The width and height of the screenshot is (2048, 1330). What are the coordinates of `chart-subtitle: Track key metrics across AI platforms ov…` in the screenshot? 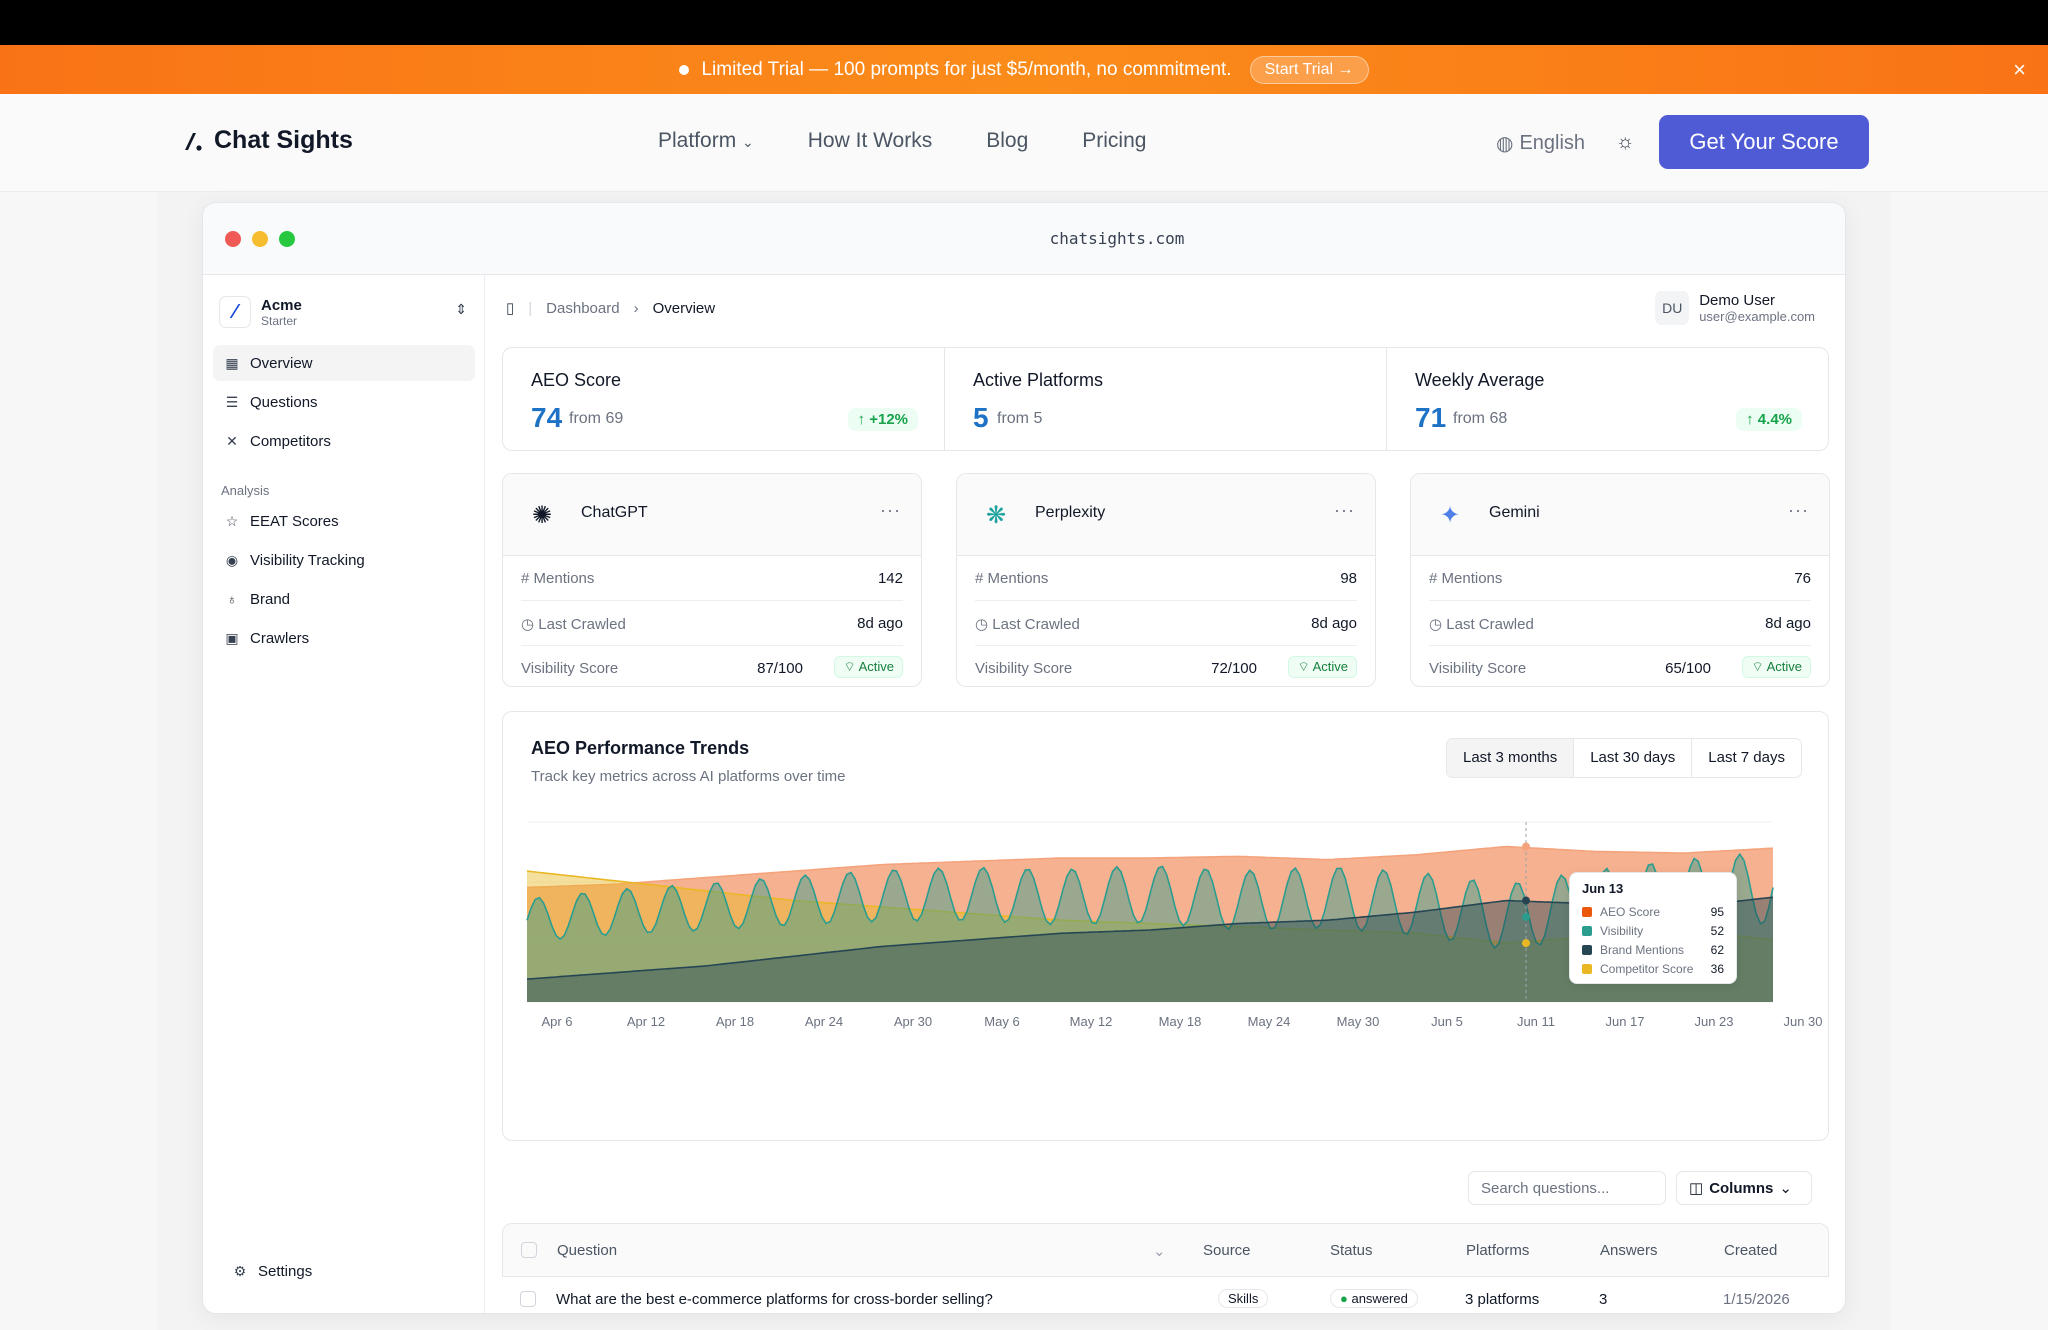 It's located at (688, 776).